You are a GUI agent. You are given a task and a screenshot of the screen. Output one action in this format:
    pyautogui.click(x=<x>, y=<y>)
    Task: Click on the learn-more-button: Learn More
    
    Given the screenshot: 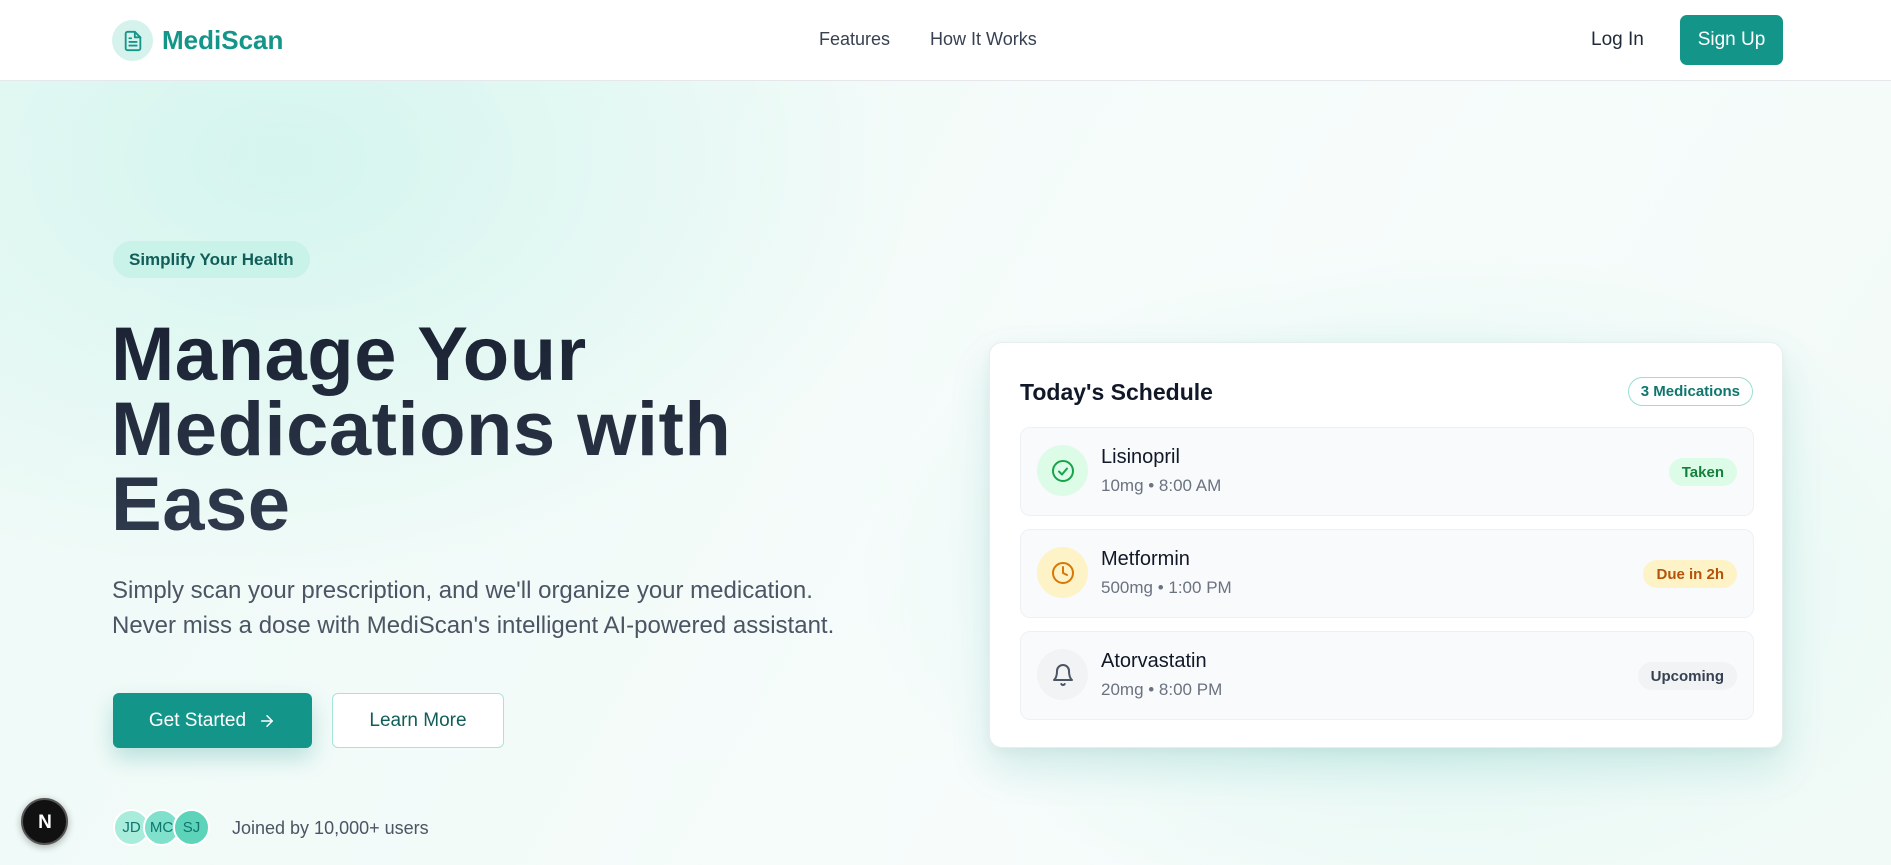 What is the action you would take?
    pyautogui.click(x=418, y=720)
    